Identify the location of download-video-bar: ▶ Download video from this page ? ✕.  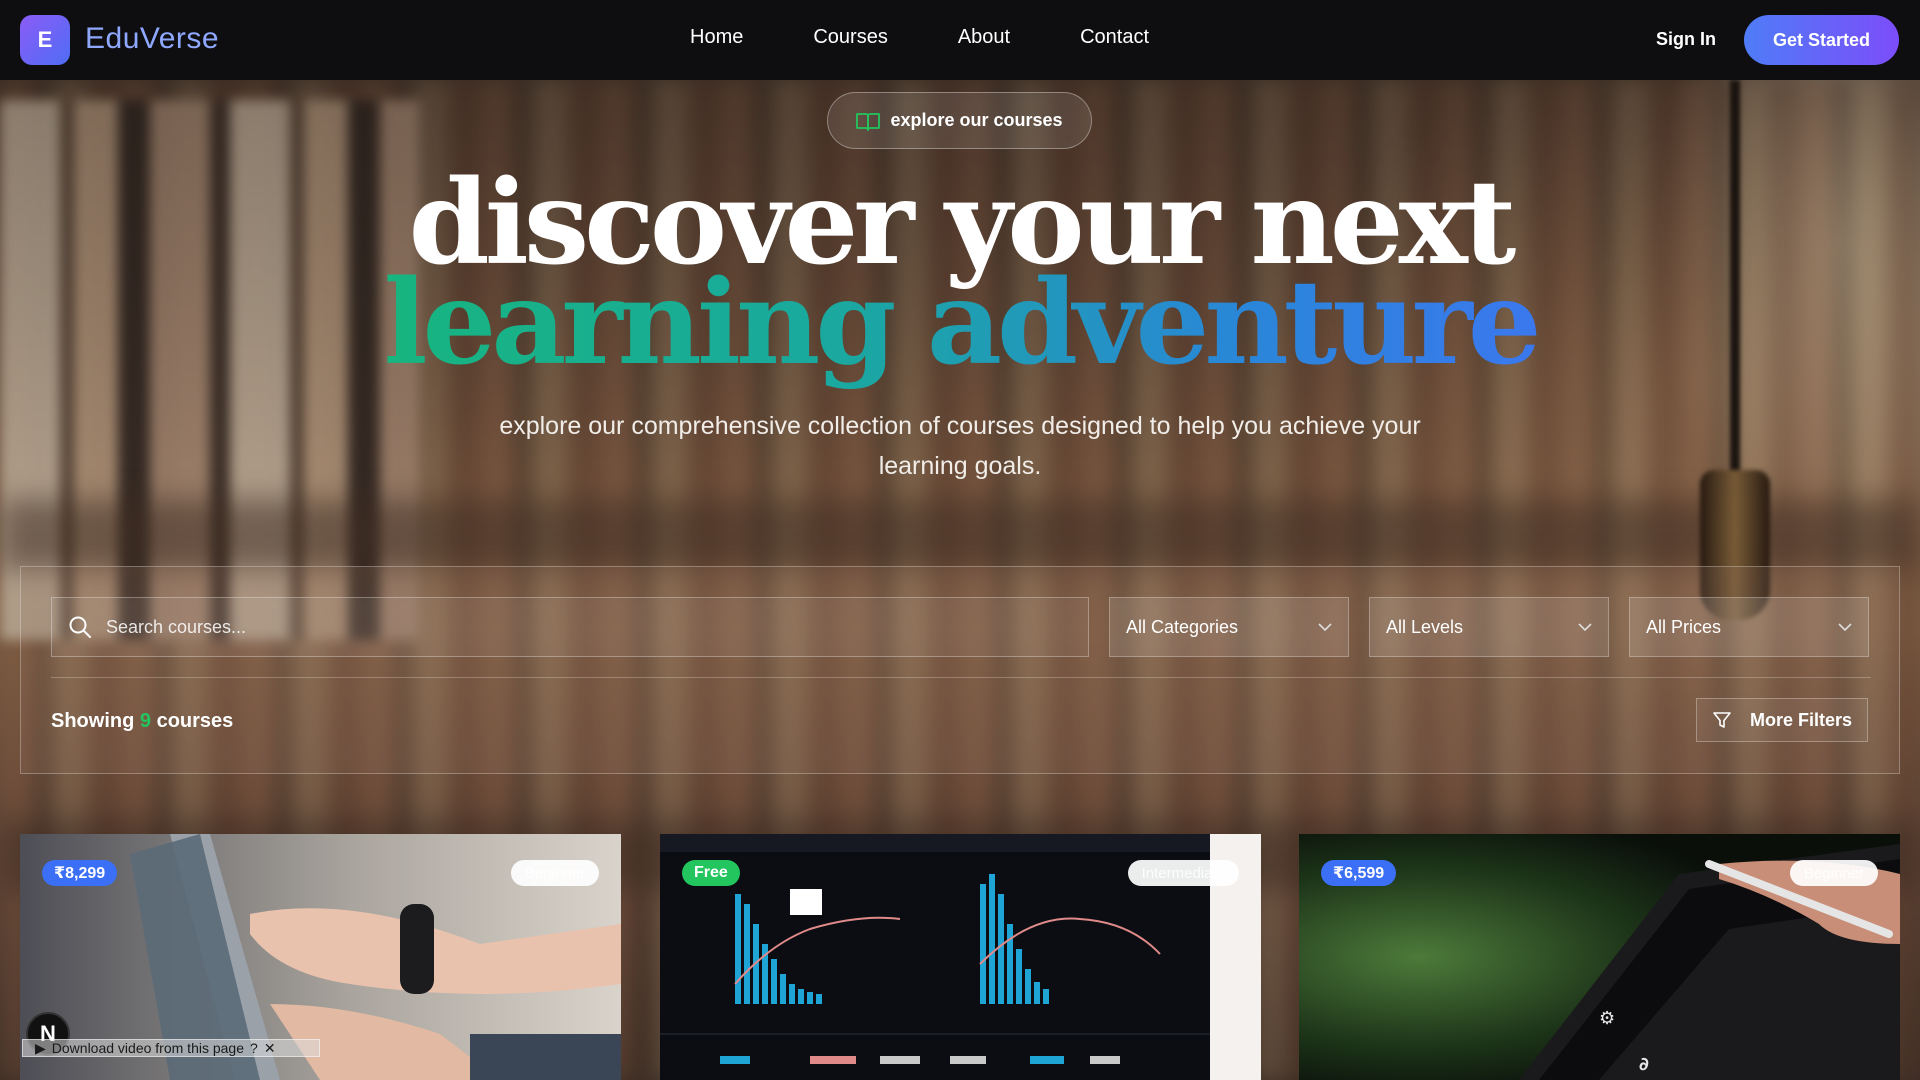
(171, 1048).